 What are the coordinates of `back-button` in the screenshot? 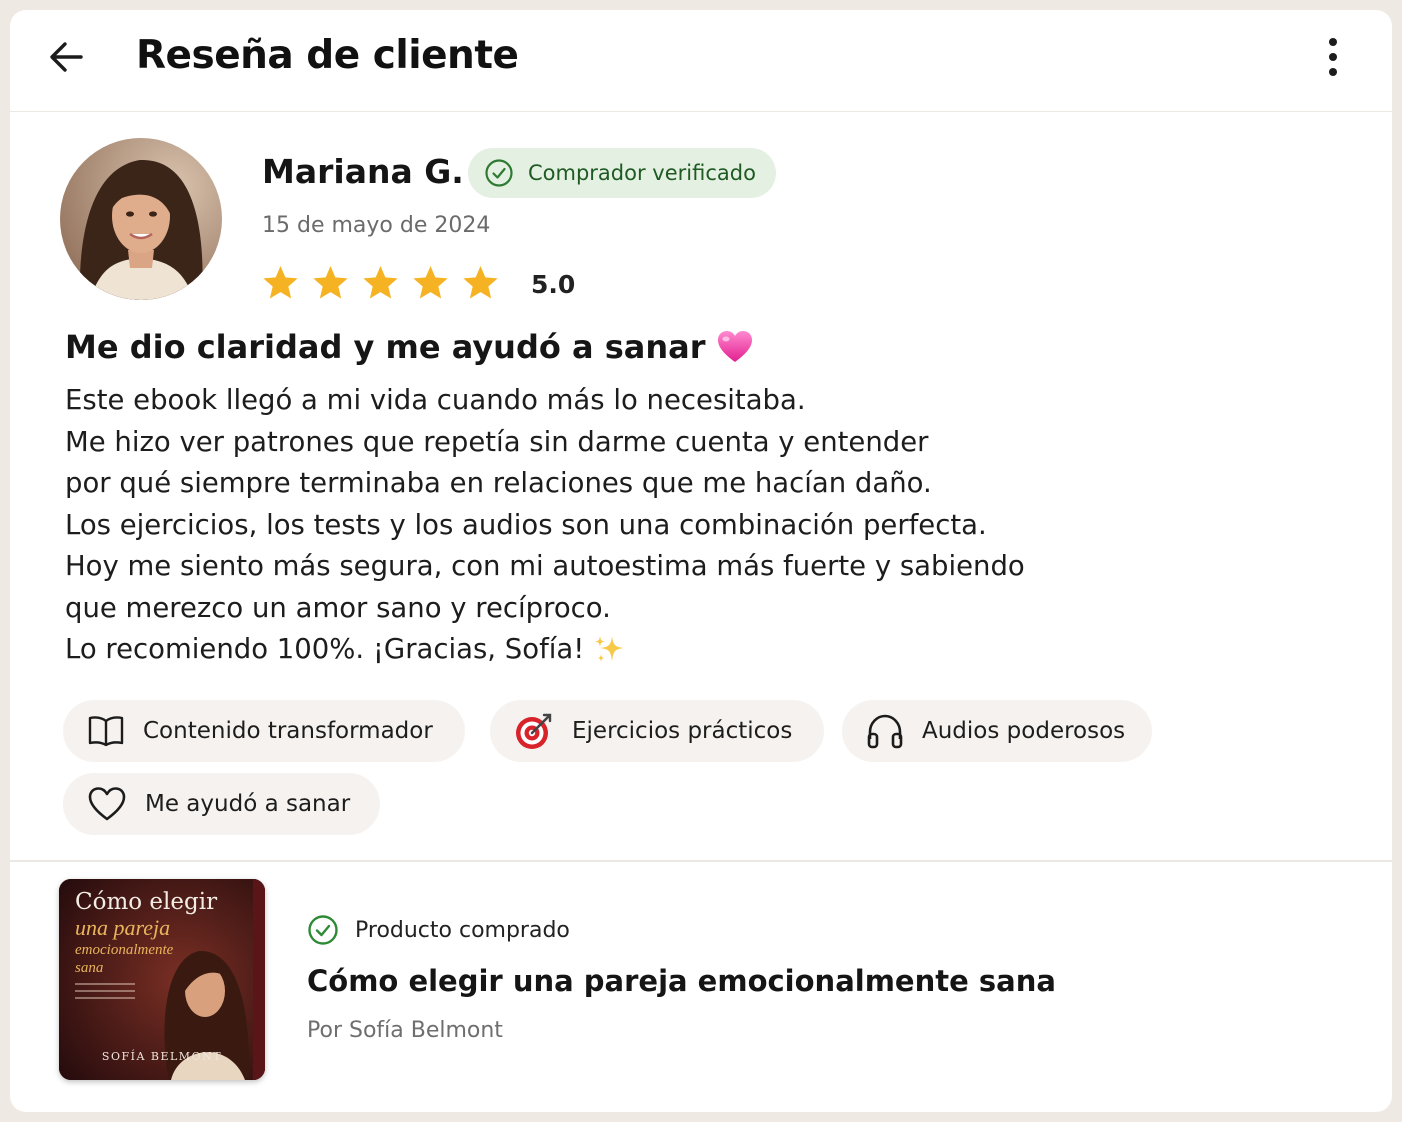 It's located at (67, 57).